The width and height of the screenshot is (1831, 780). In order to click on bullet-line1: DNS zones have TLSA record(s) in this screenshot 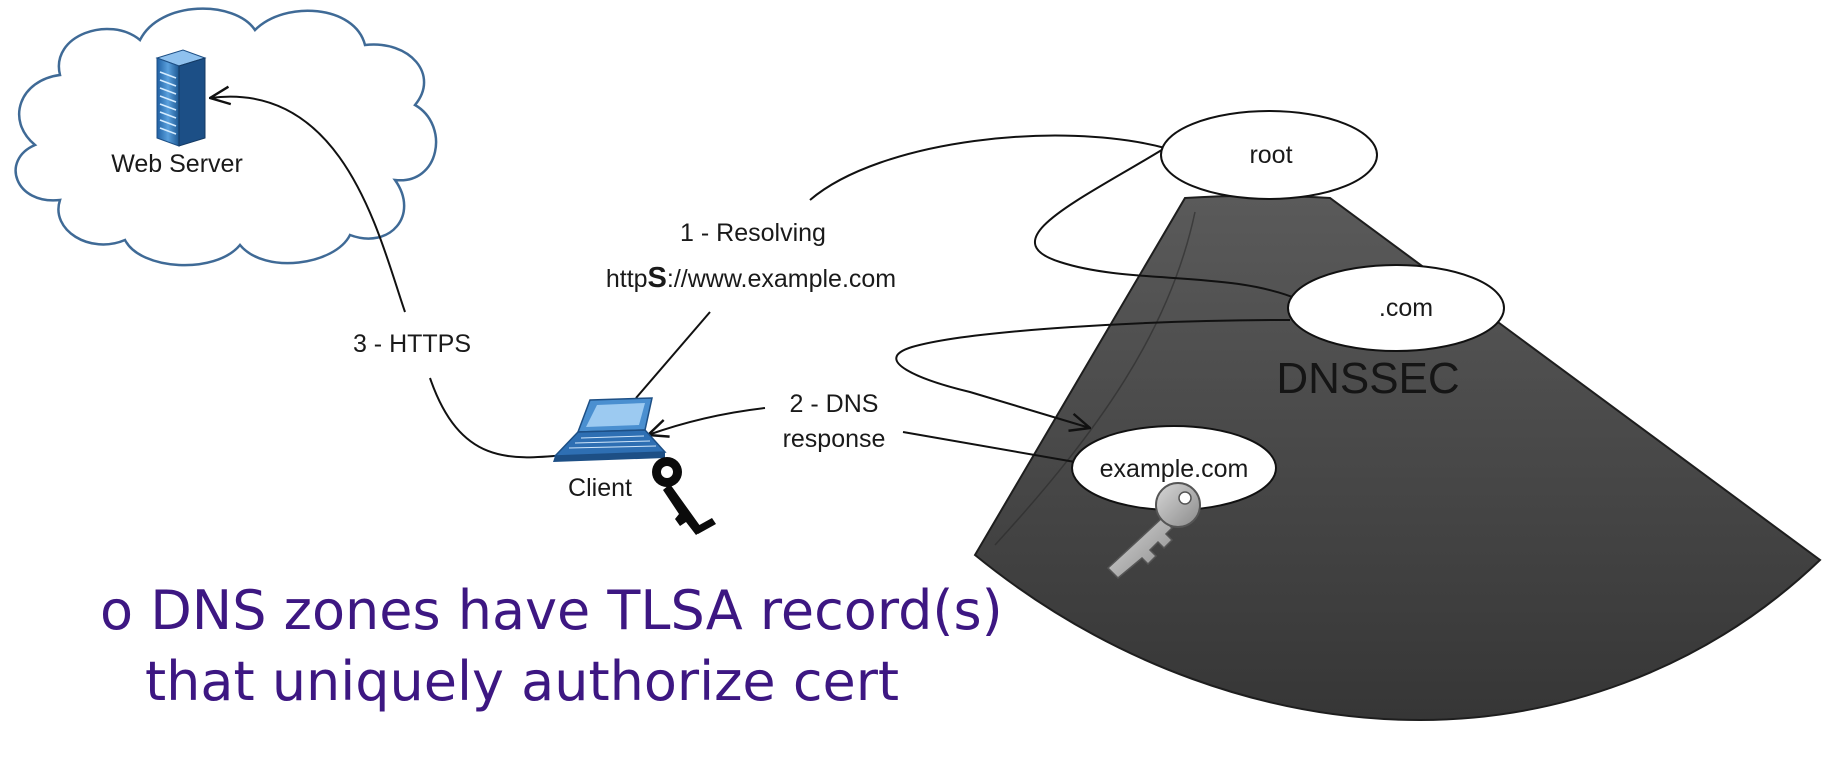, I will do `click(576, 610)`.